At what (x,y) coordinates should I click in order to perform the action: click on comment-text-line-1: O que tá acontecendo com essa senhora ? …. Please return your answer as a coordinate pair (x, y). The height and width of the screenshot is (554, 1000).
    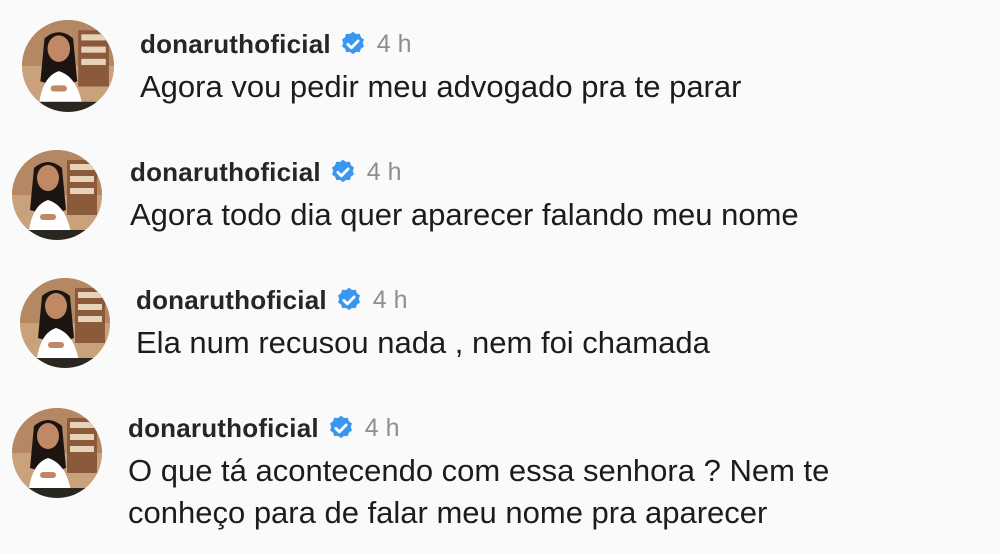
    Looking at the image, I should click on (479, 470).